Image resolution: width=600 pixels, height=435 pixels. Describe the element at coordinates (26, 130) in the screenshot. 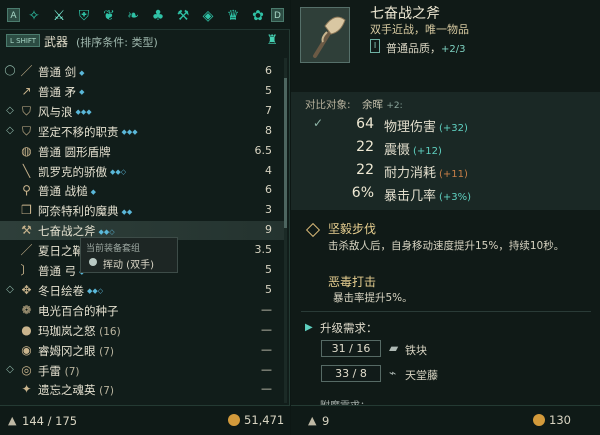

I see `shield-icon: ⛉` at that location.